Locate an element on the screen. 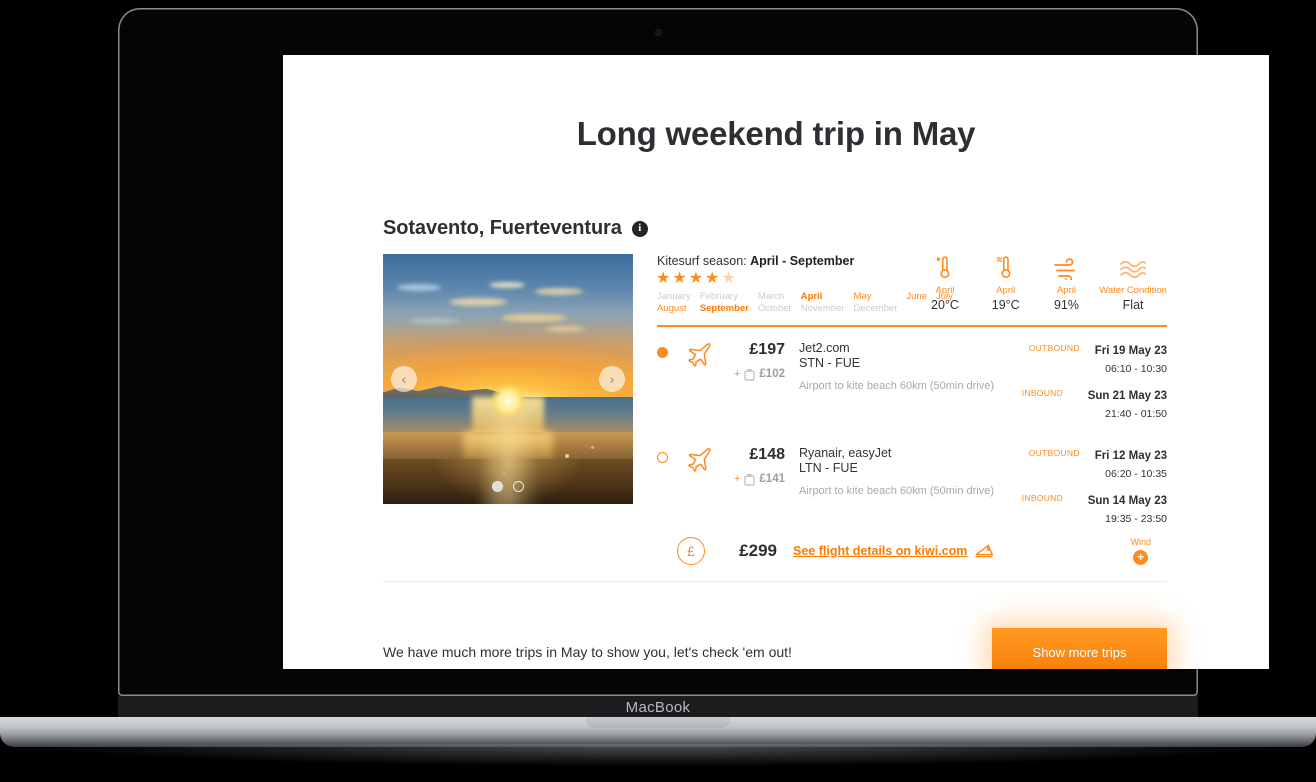 Image resolution: width=1316 pixels, height=782 pixels. metric-value: Flat is located at coordinates (1133, 305).